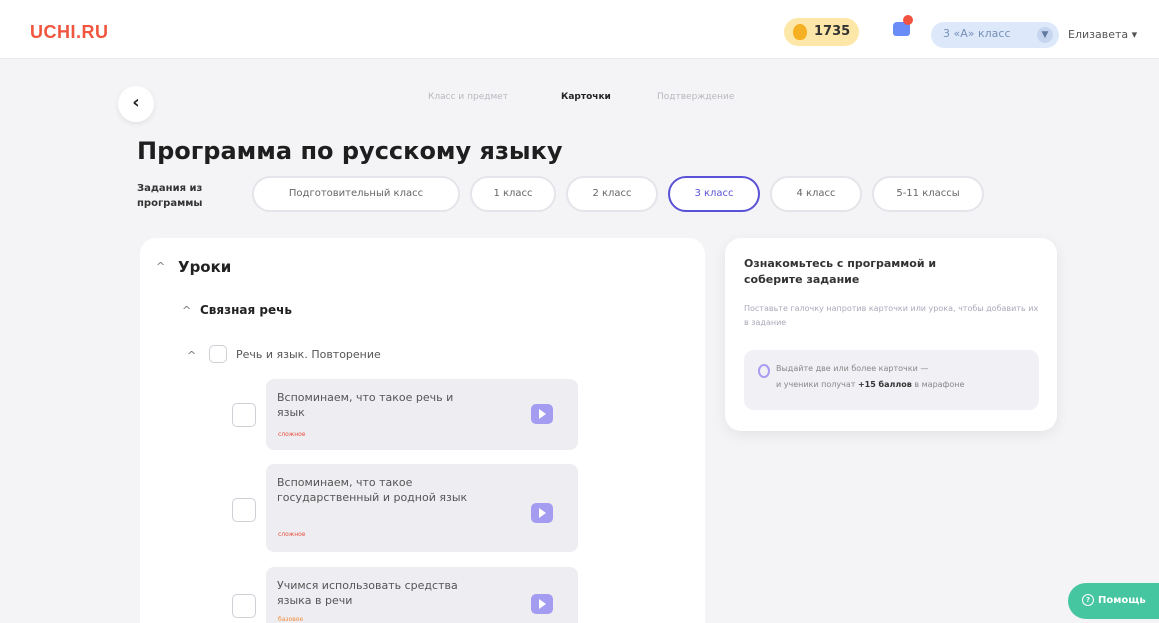  I want to click on section-title: Связная речь, so click(246, 310).